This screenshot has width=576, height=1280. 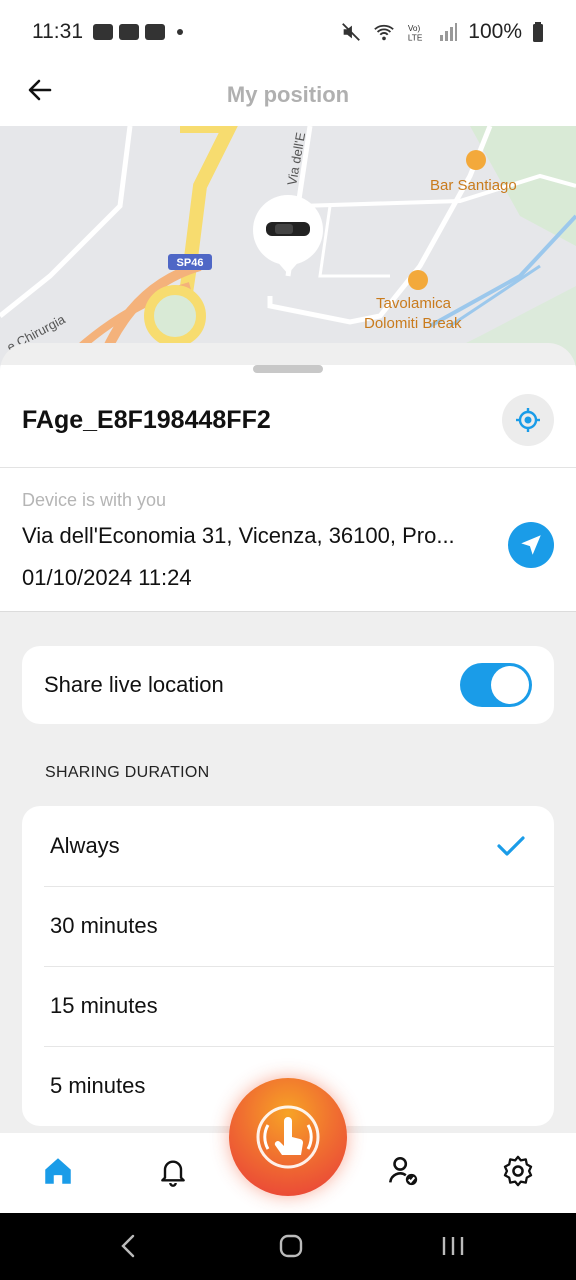 I want to click on option-label: Always, so click(x=85, y=845).